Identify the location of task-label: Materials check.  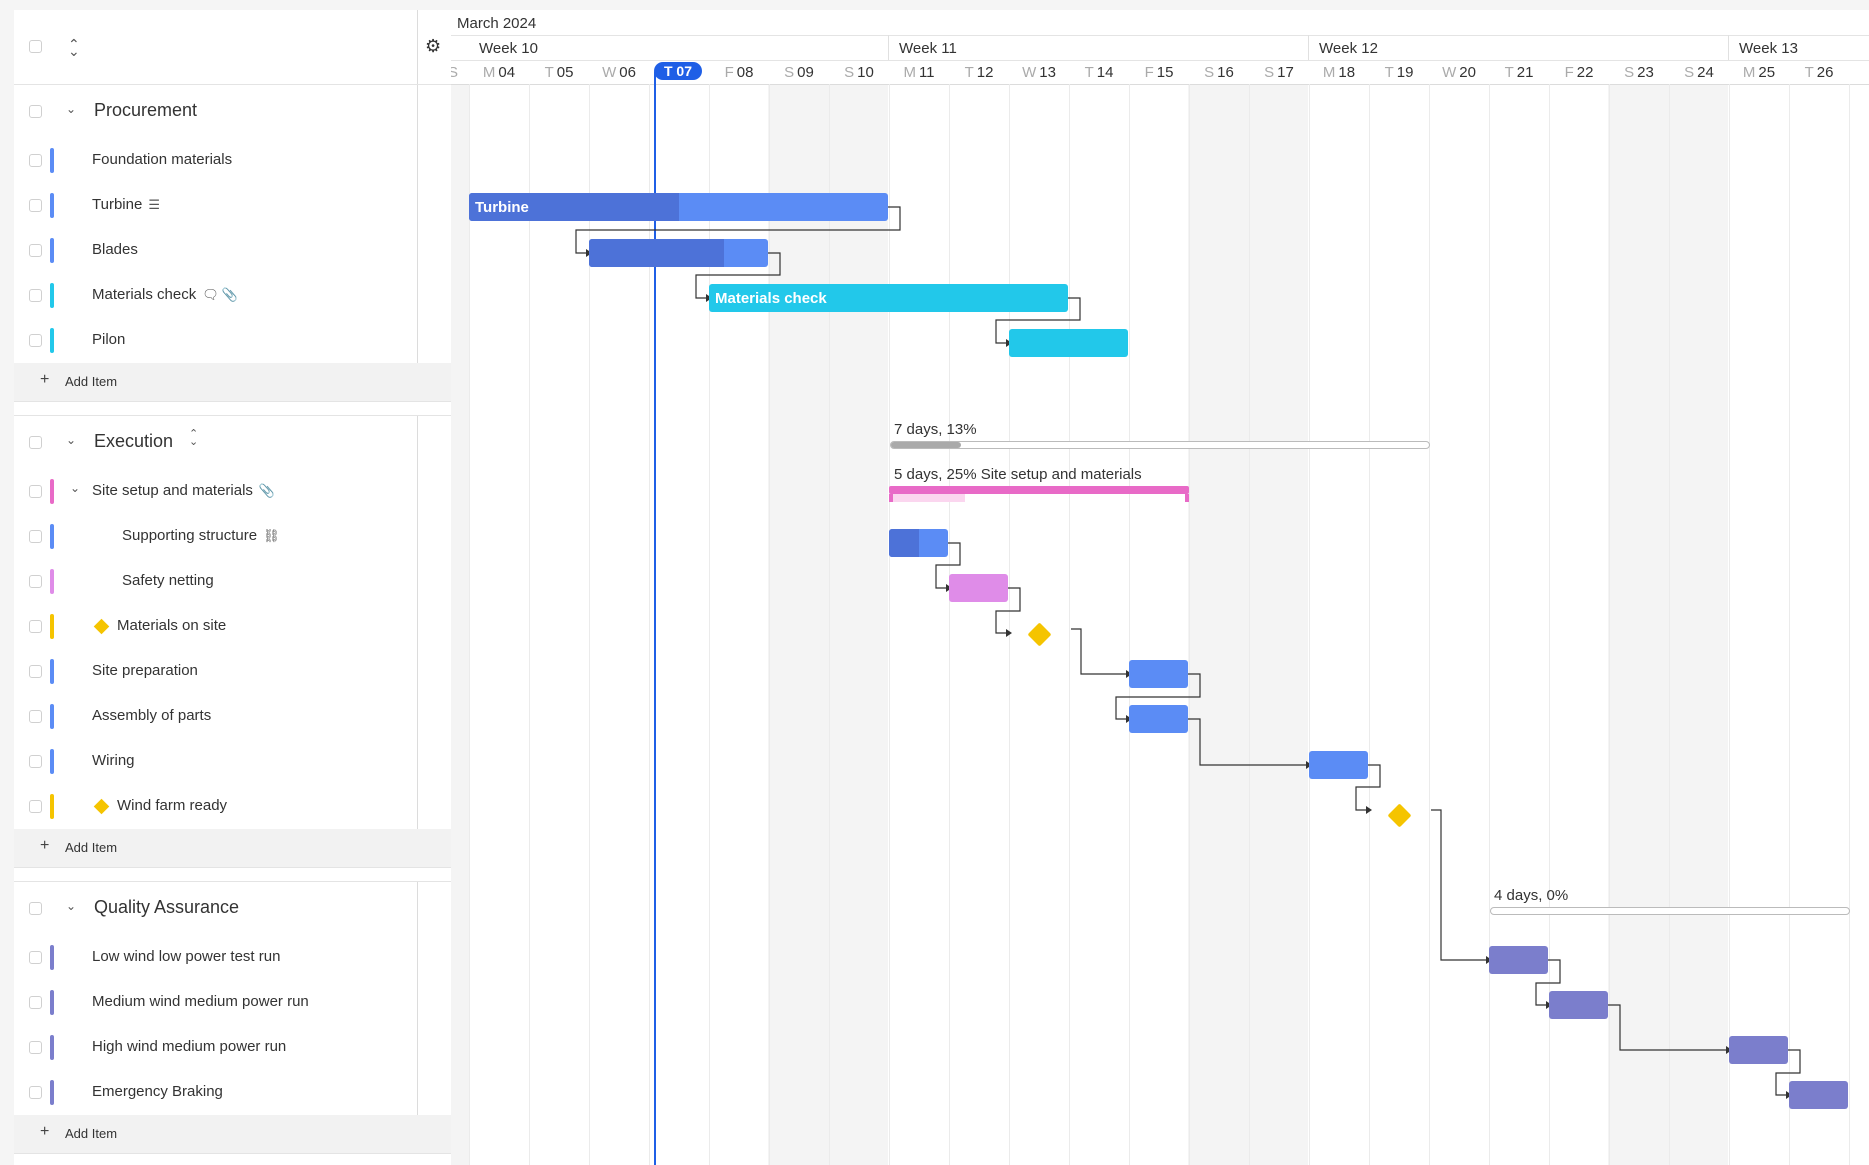
(144, 294).